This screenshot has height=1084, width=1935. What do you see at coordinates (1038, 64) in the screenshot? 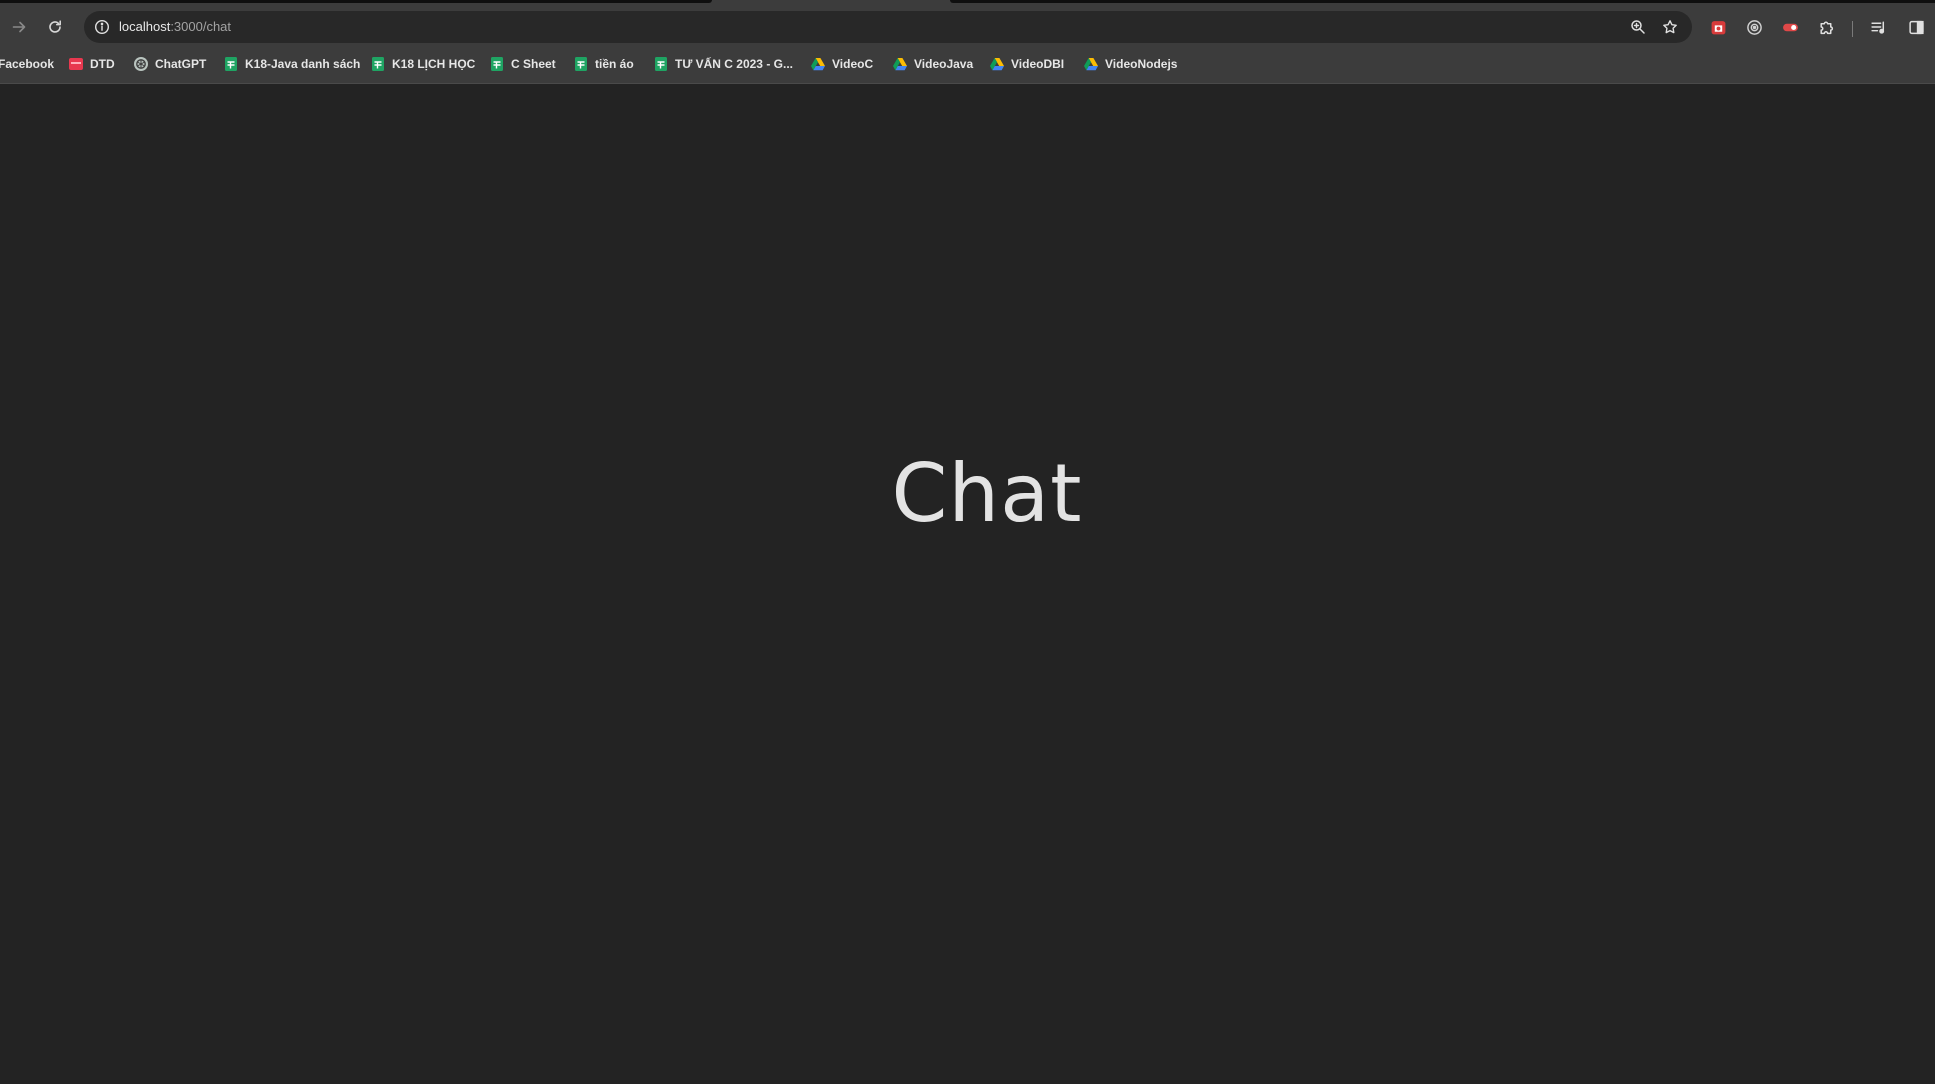
I see `bookmark-label: VideoDBI` at bounding box center [1038, 64].